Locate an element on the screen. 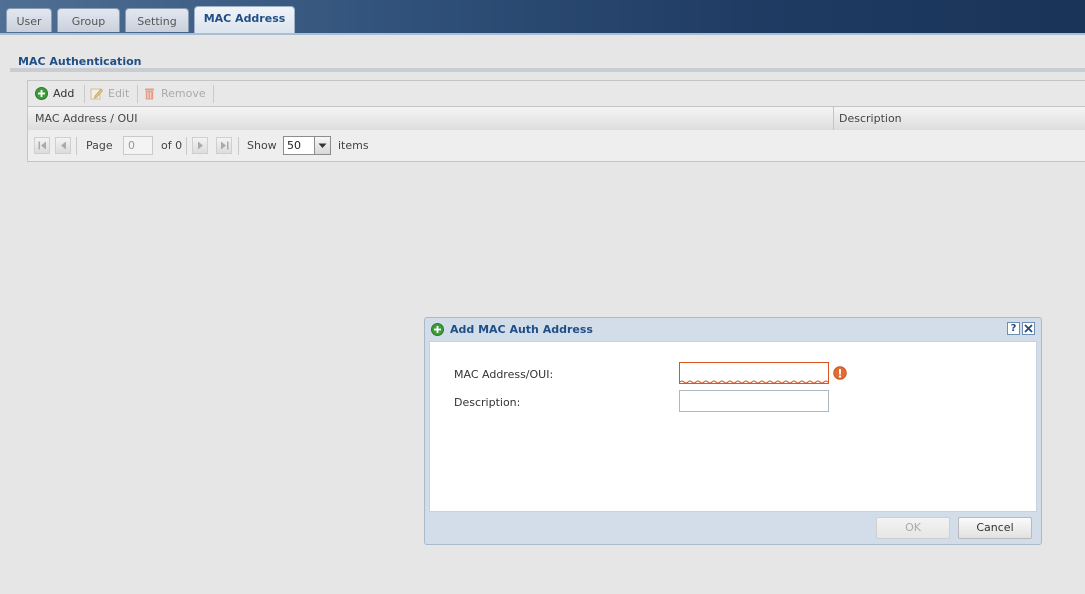 The image size is (1085, 594). close-icon is located at coordinates (1028, 328).